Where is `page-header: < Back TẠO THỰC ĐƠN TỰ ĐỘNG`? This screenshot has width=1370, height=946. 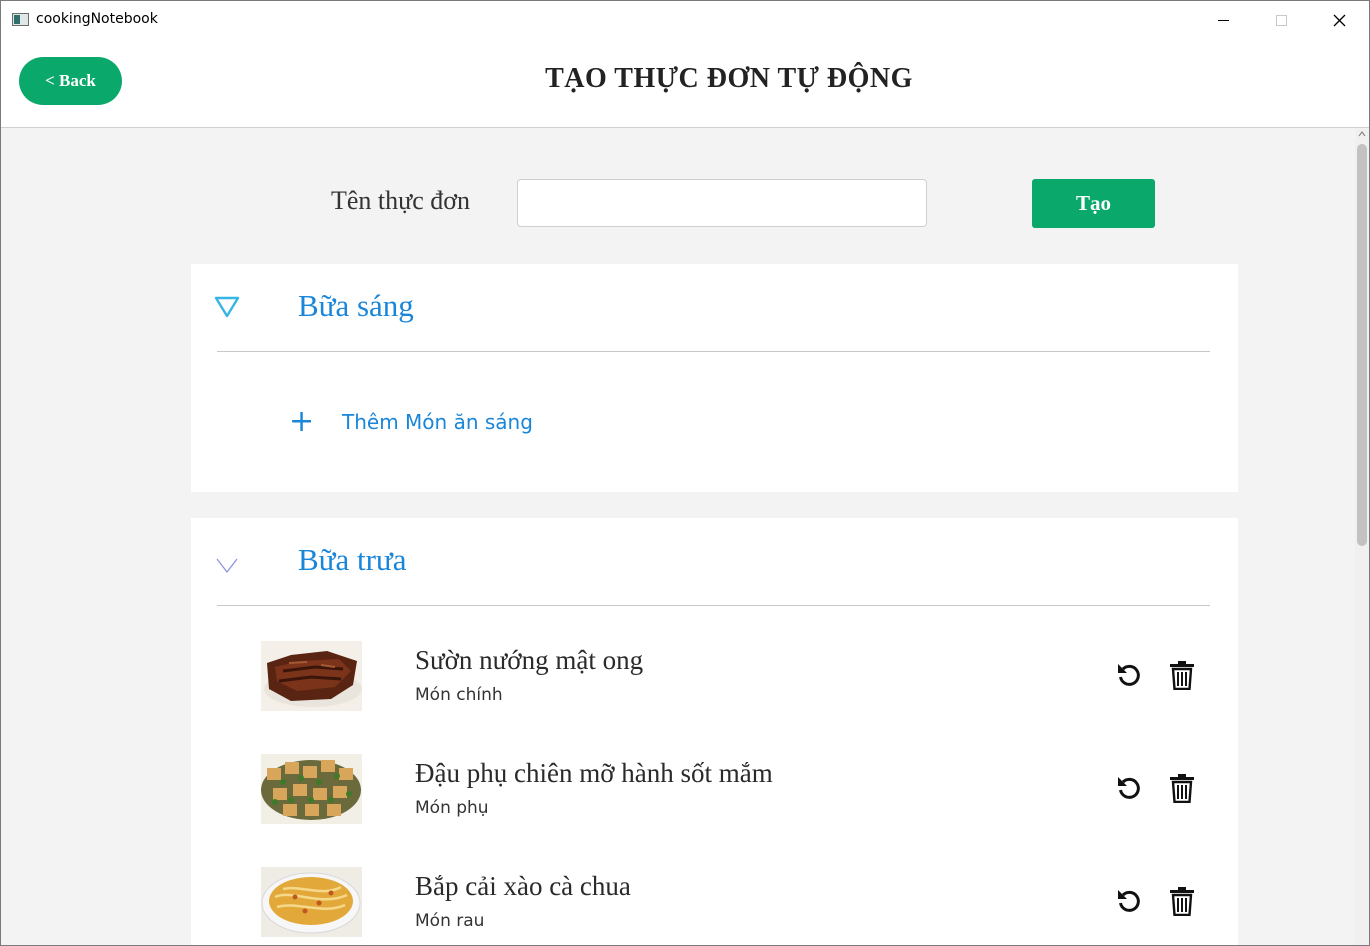
page-header: < Back TẠO THỰC ĐƠN TỰ ĐỘNG is located at coordinates (685, 83).